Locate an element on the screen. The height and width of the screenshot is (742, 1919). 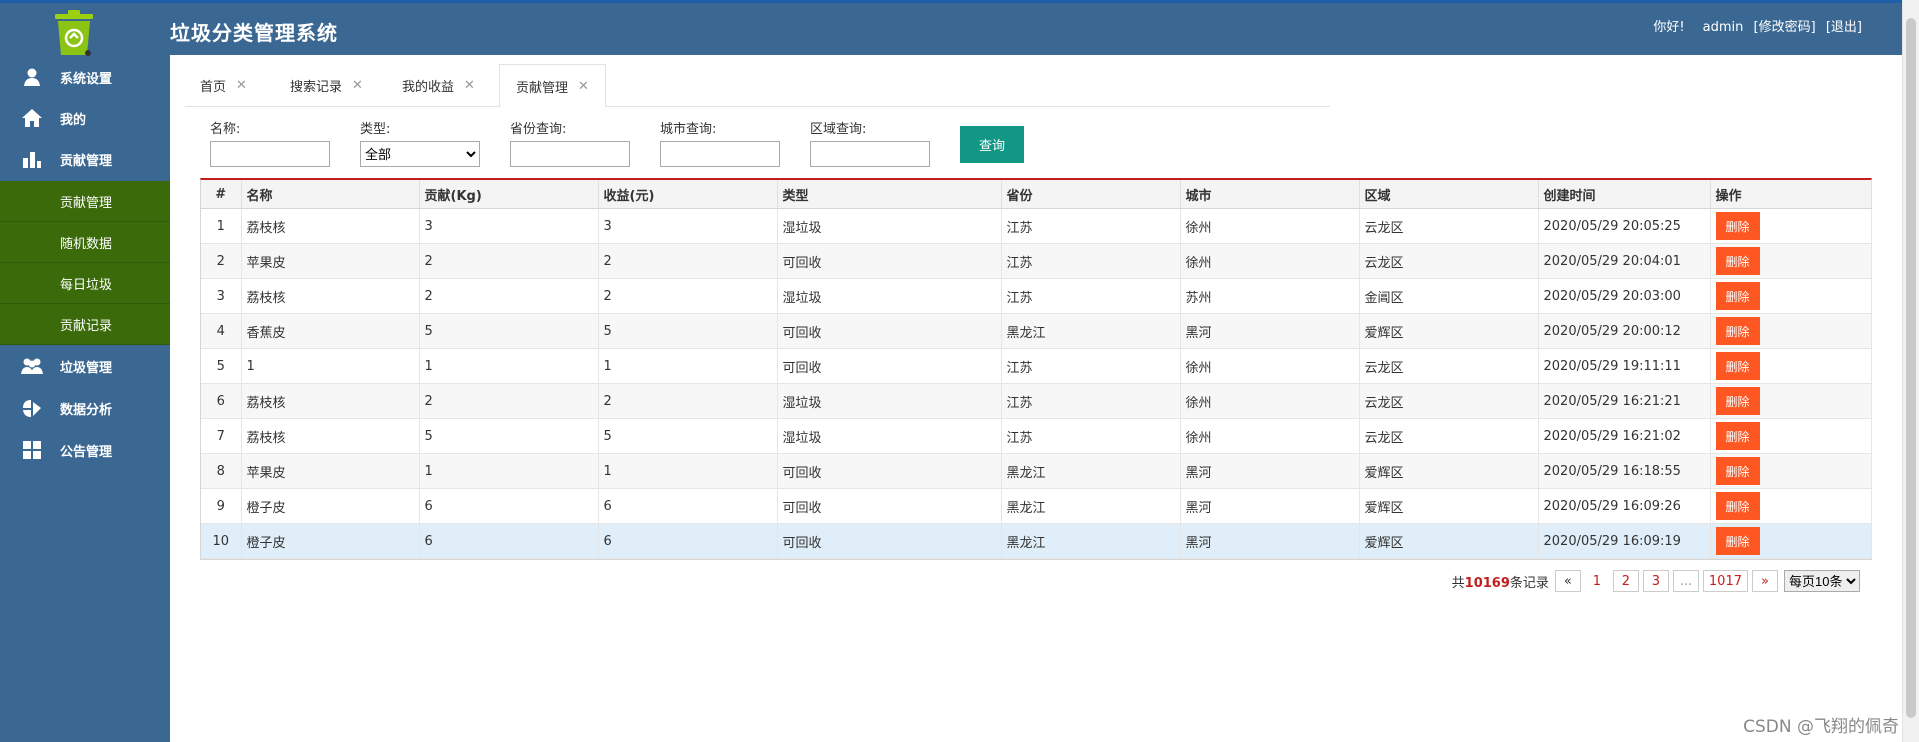
district-field-group: 区域查询: is located at coordinates (870, 142).